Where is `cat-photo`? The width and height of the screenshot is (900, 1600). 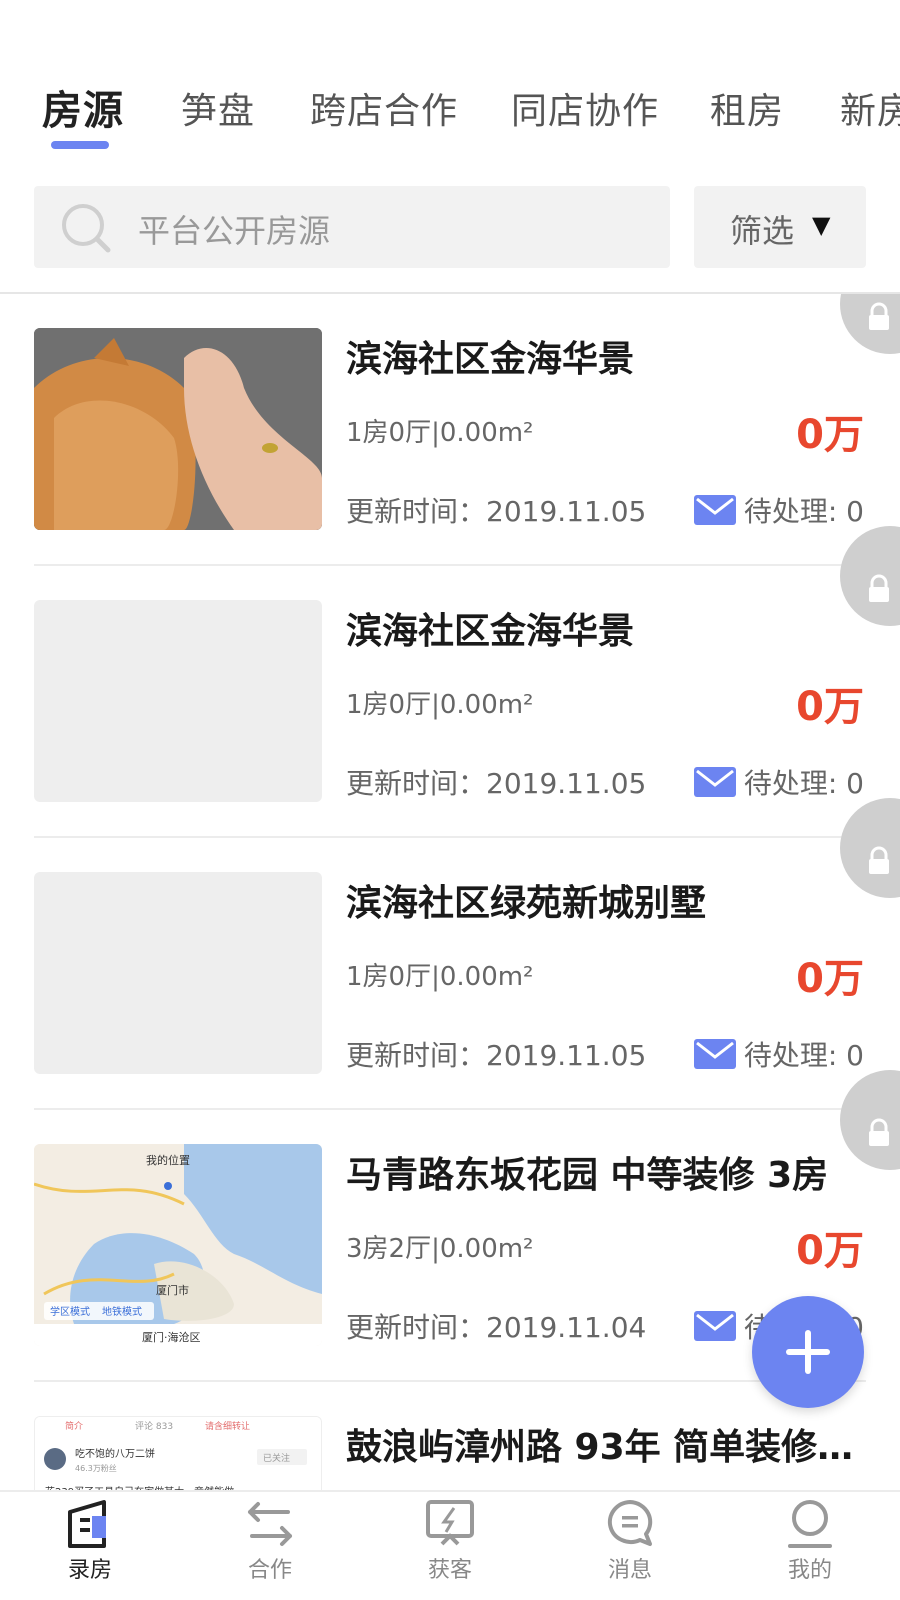
cat-photo is located at coordinates (178, 429).